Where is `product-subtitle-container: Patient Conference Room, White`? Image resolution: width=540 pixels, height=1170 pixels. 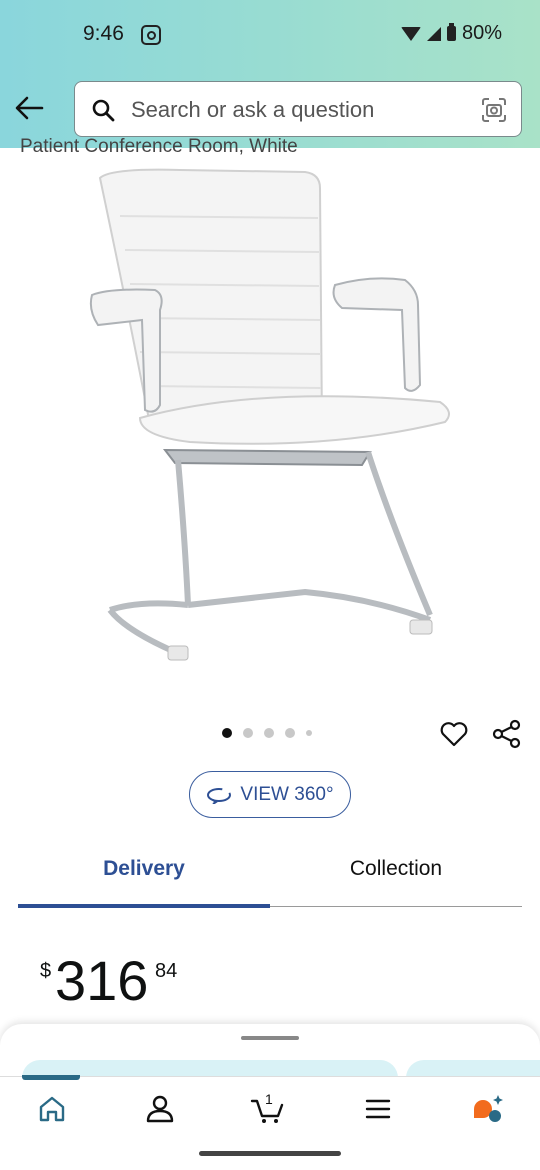 product-subtitle-container: Patient Conference Room, White is located at coordinates (270, 143).